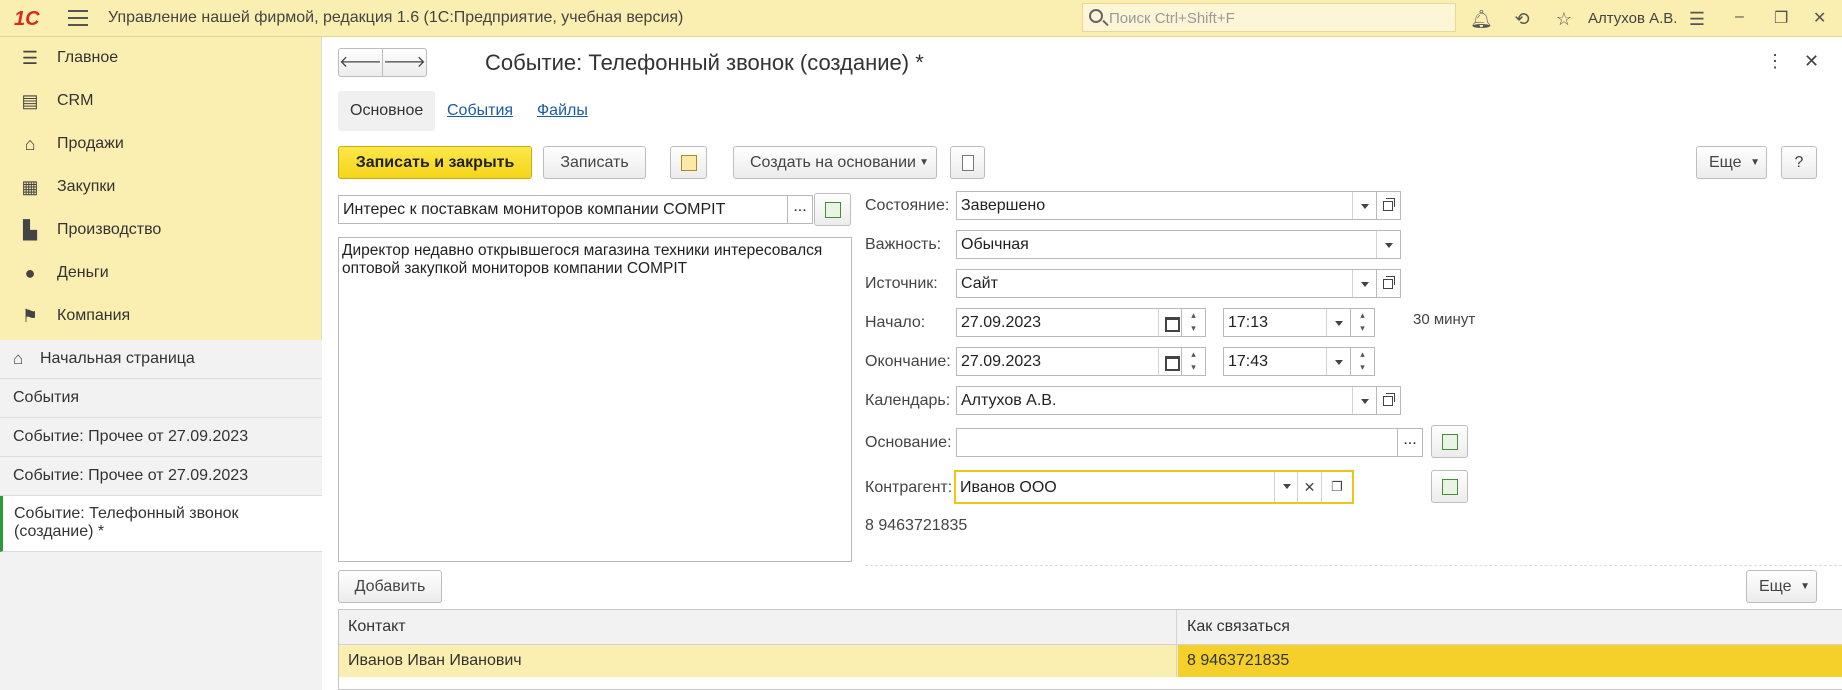  Describe the element at coordinates (30, 101) in the screenshot. I see `contacts-icon: ▤` at that location.